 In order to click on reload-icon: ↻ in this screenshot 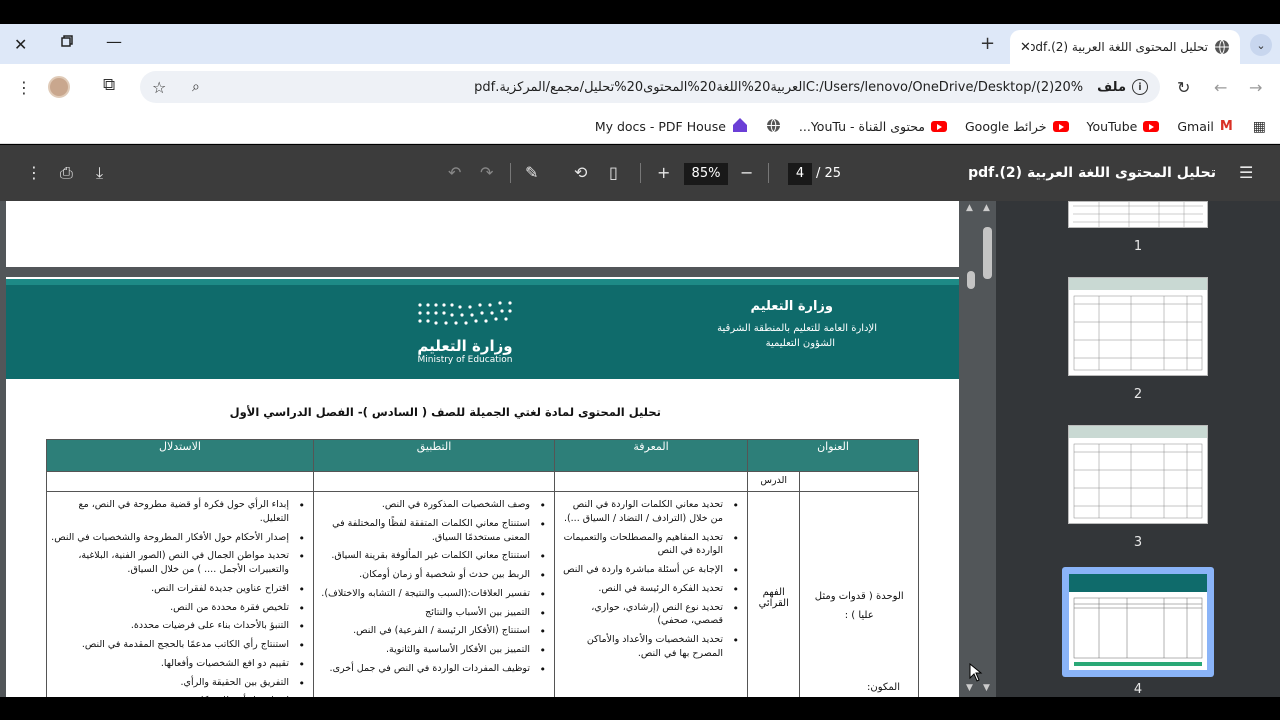, I will do `click(1183, 87)`.